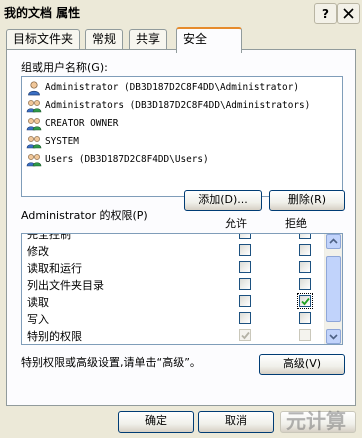  I want to click on help-icon: ?, so click(325, 13).